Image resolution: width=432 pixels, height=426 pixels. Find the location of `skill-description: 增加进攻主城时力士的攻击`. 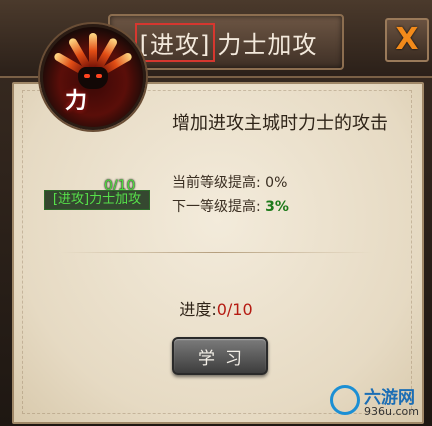

skill-description: 增加进攻主城时力士的攻击 is located at coordinates (280, 123).